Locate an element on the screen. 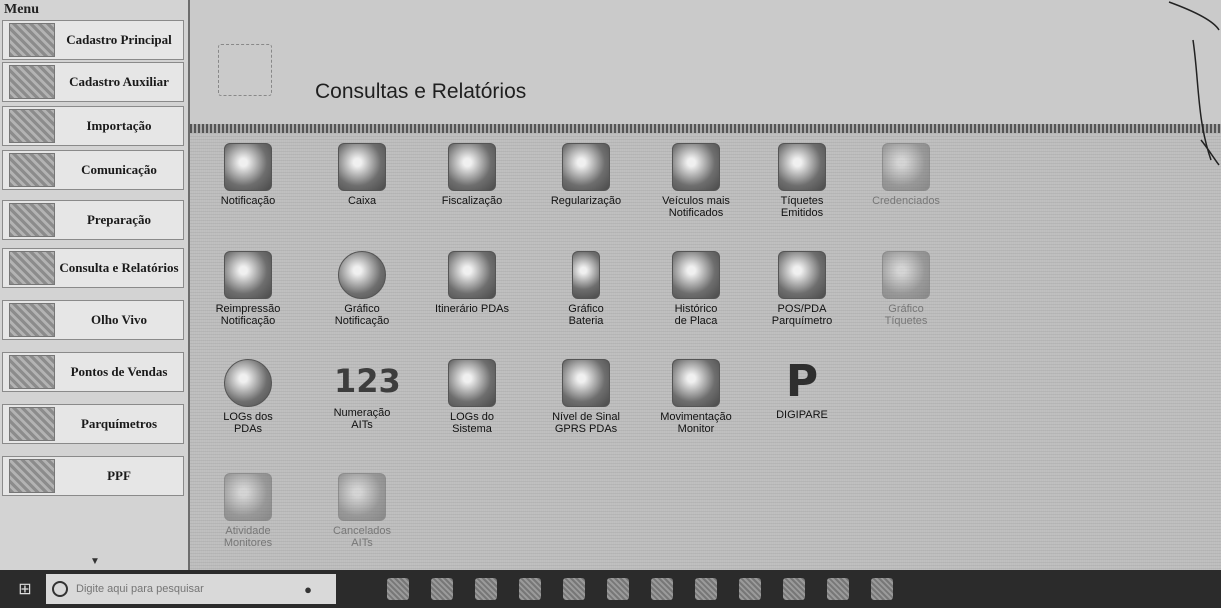 Image resolution: width=1221 pixels, height=608 pixels. sidebar-item-label: Importação is located at coordinates (119, 125).